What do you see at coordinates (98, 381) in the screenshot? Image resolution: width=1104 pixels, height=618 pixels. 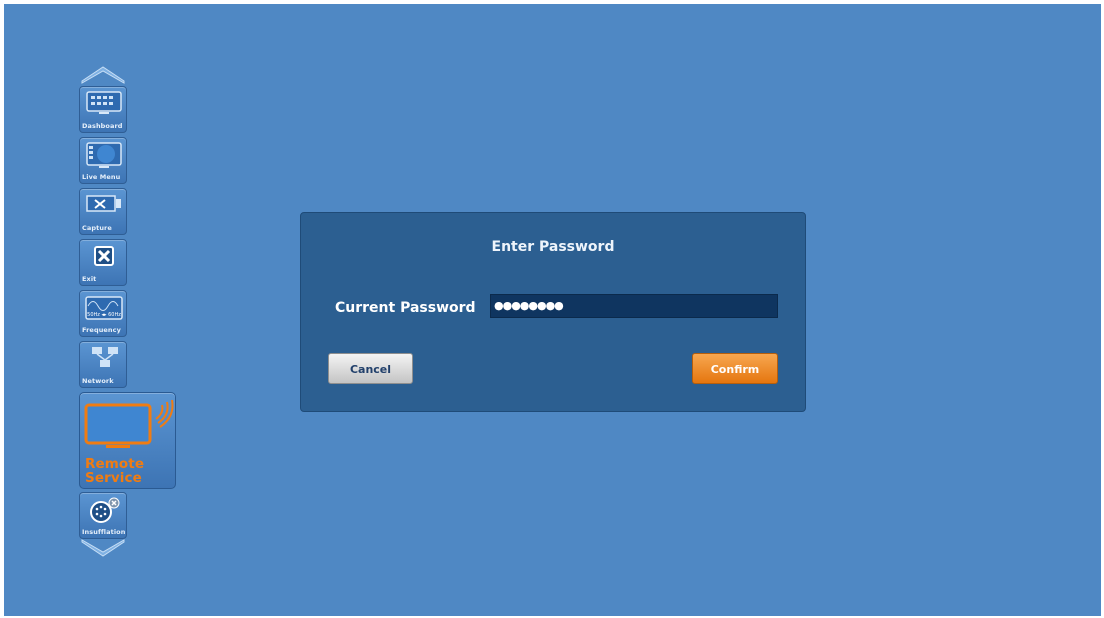 I see `sidebar-item-label: Network` at bounding box center [98, 381].